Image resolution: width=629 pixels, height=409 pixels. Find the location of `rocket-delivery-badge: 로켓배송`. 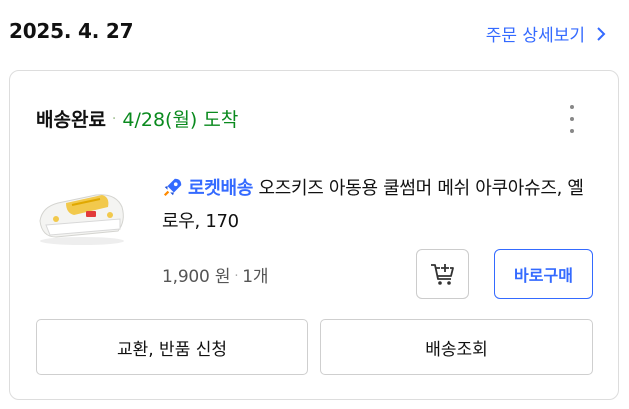

rocket-delivery-badge: 로켓배송 is located at coordinates (207, 188).